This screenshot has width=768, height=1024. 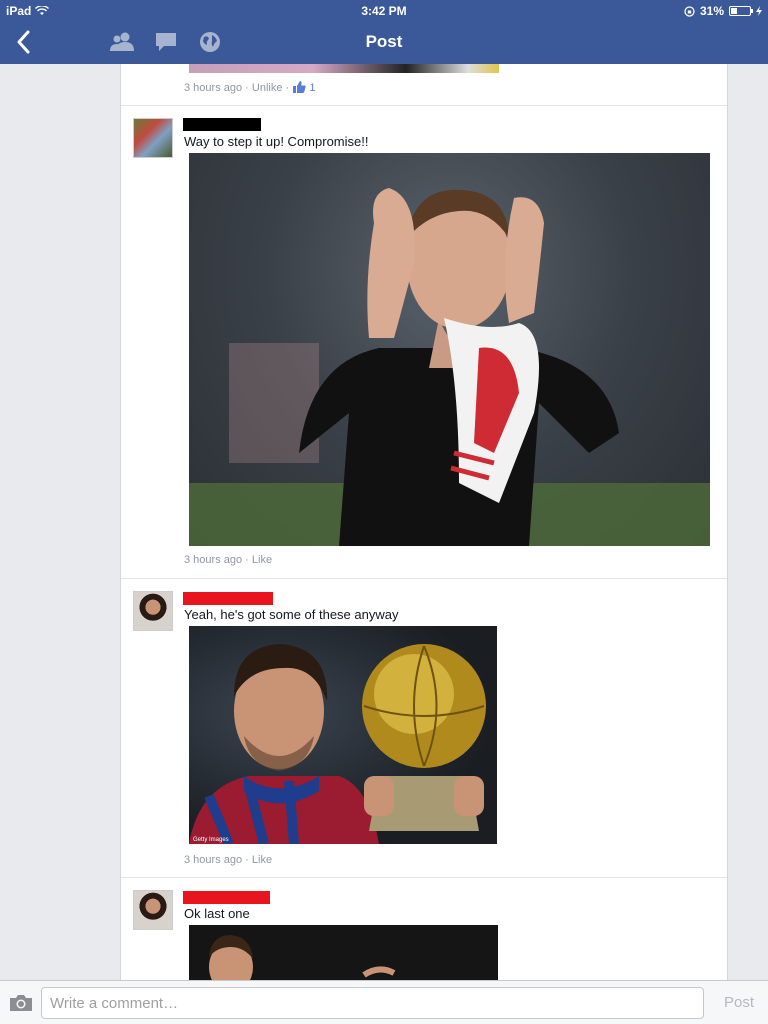 I want to click on clock: 3:42 PM, so click(x=384, y=11).